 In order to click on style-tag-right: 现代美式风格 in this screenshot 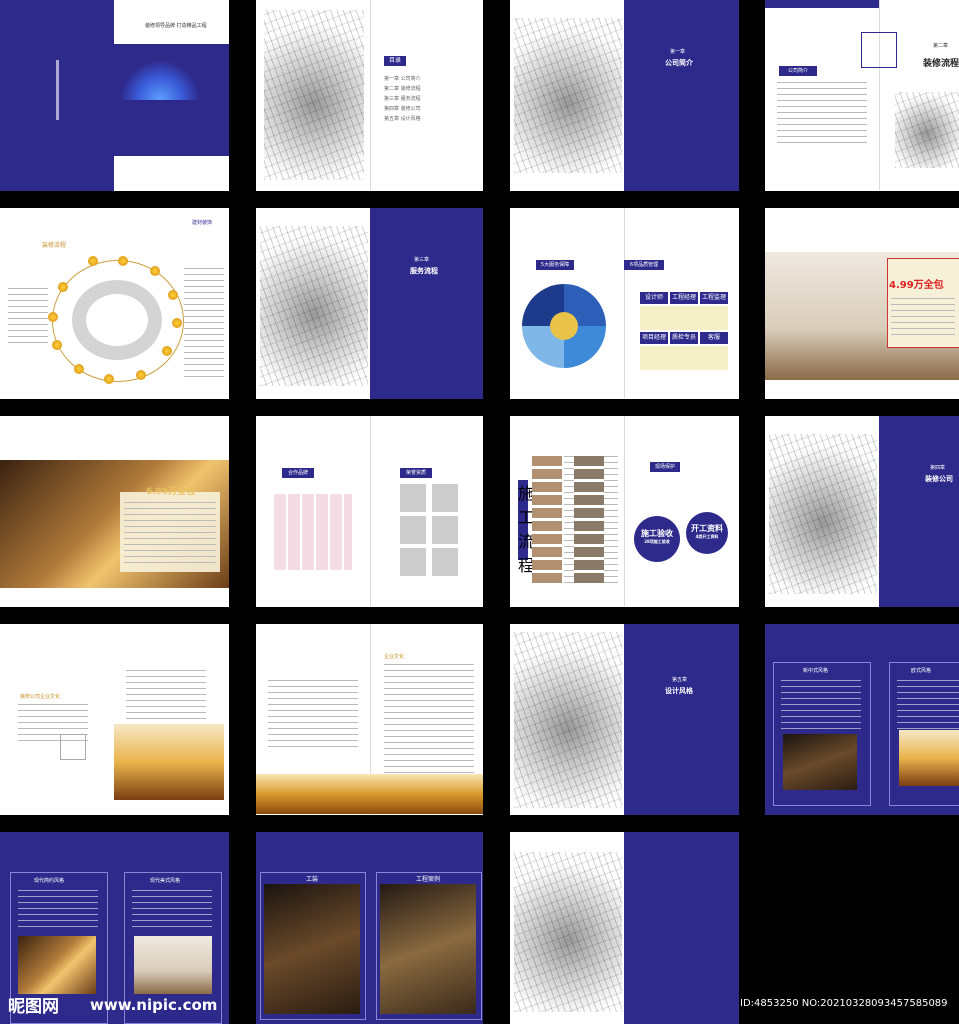, I will do `click(165, 881)`.